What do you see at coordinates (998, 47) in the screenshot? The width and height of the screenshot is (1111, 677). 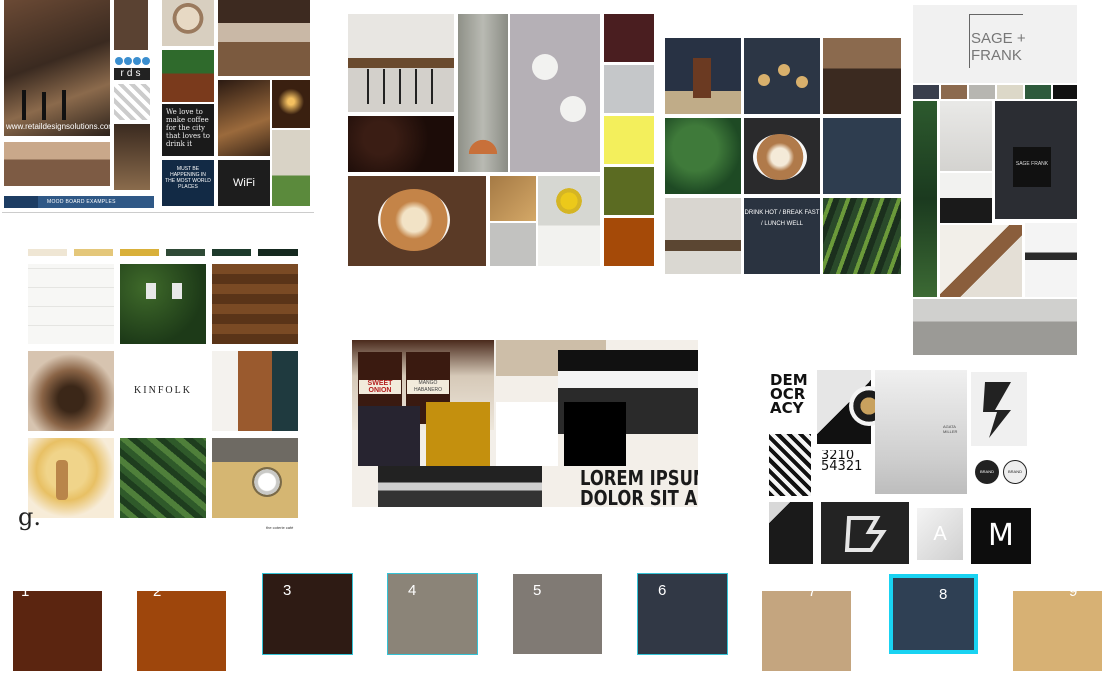 I see `brand-logo: SAGE + FRANK` at bounding box center [998, 47].